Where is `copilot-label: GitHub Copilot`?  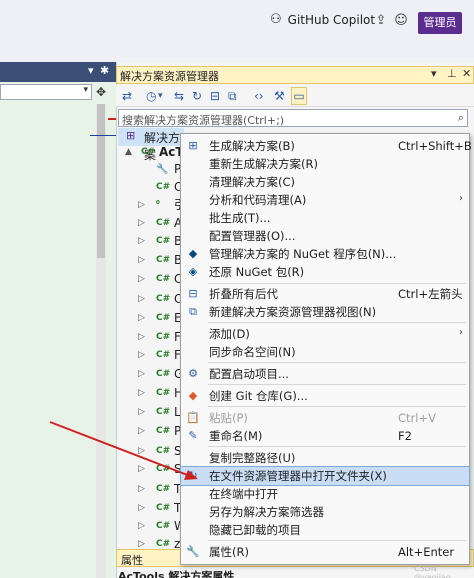 copilot-label: GitHub Copilot is located at coordinates (331, 19).